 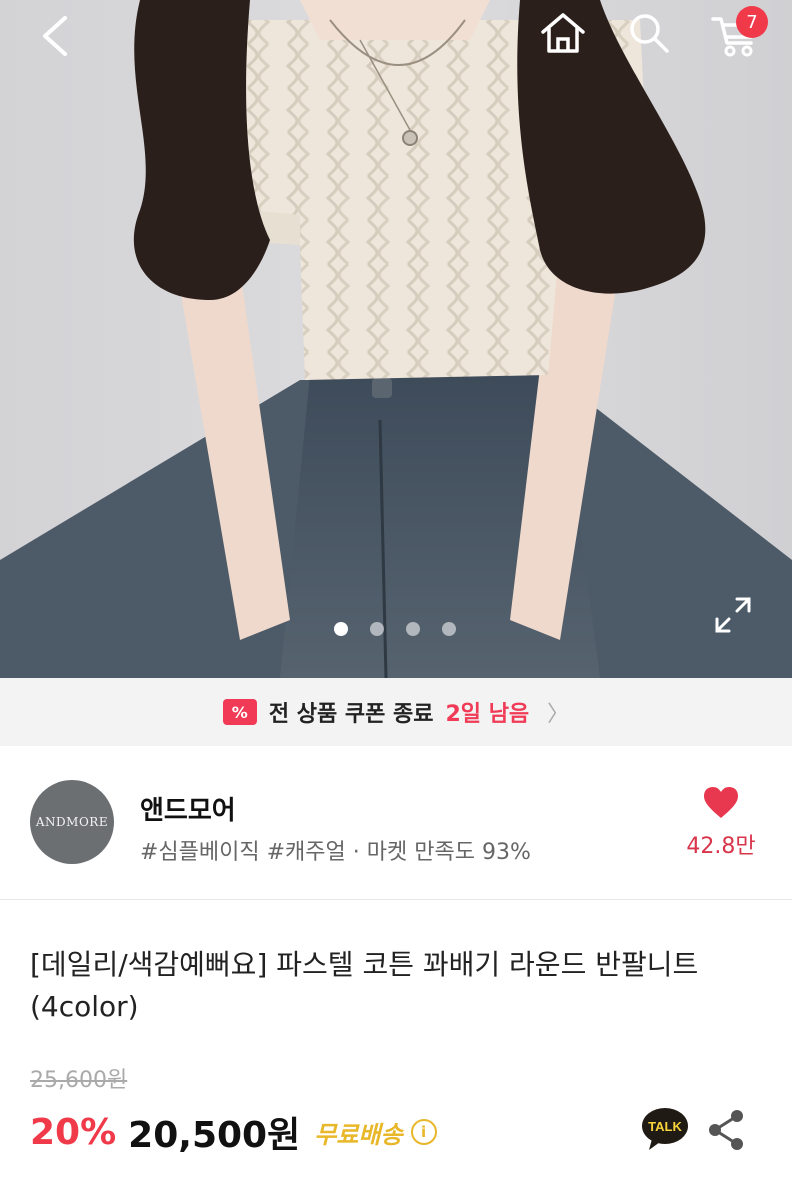 I want to click on sale-price: 20,500원, so click(x=214, y=1135).